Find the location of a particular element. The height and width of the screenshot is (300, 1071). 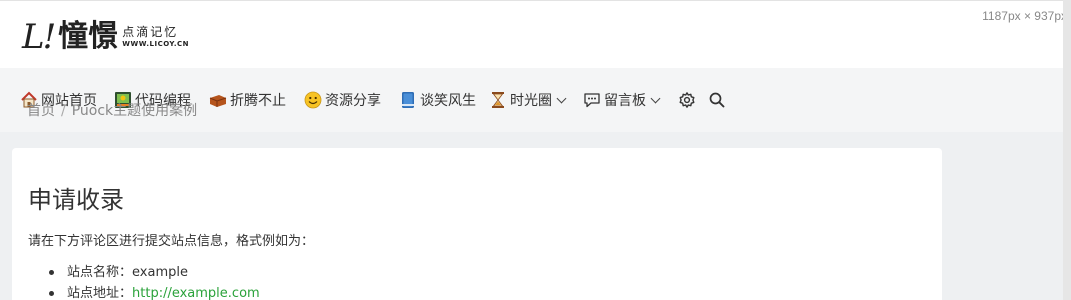

intro-text: 请在下方评论区进行提交站点信息，格式例如为： is located at coordinates (171, 241).